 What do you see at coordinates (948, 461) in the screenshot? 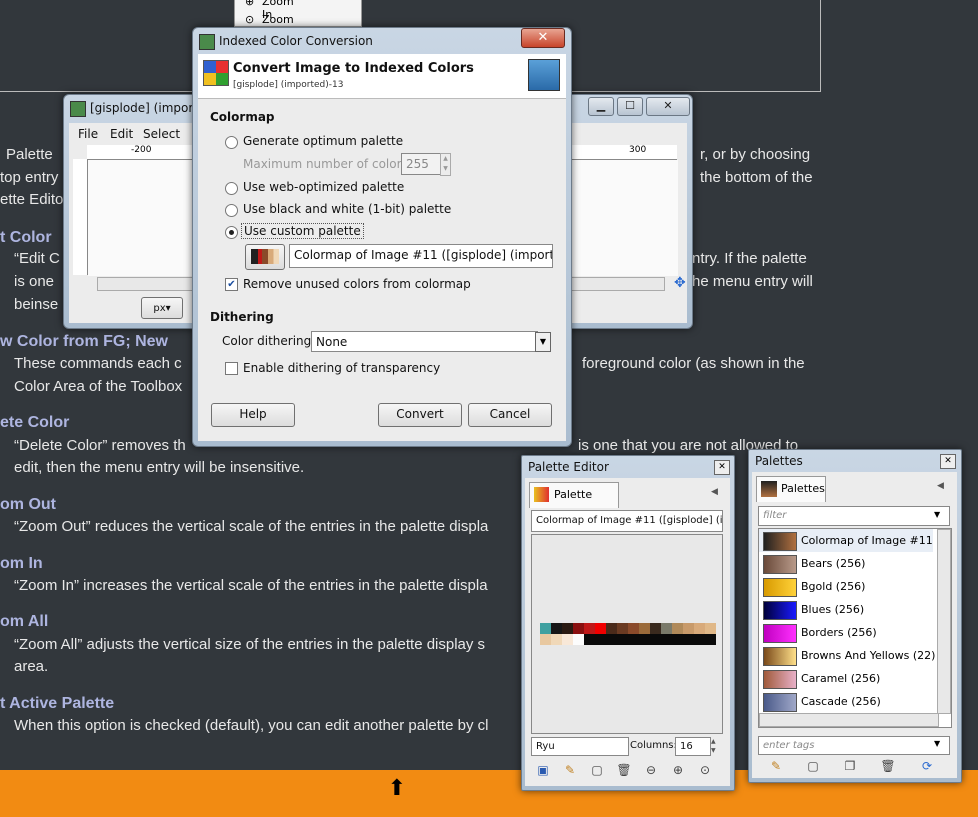
I see `palettes-close-icon: ✕` at bounding box center [948, 461].